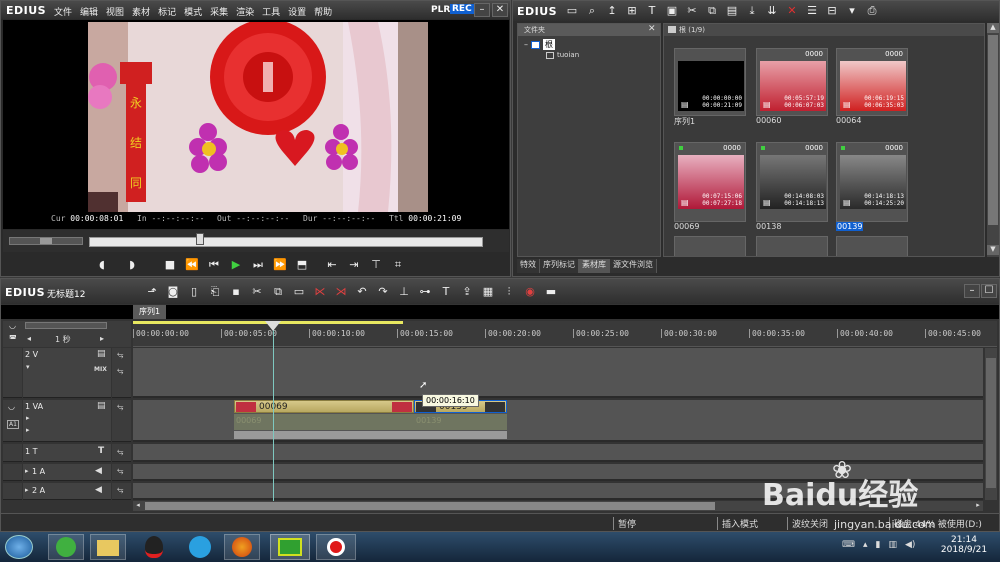 The width and height of the screenshot is (1000, 562). What do you see at coordinates (692, 11) in the screenshot?
I see `cut-icon: ✂` at bounding box center [692, 11].